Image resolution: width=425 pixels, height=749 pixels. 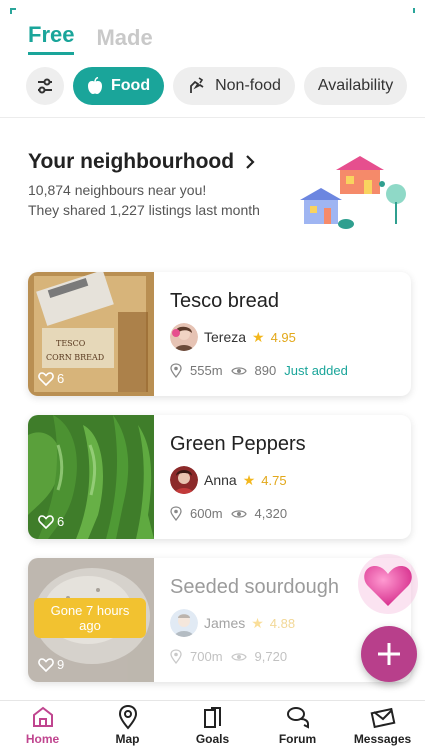 What do you see at coordinates (282, 623) in the screenshot?
I see `user-rating: 4.88` at bounding box center [282, 623].